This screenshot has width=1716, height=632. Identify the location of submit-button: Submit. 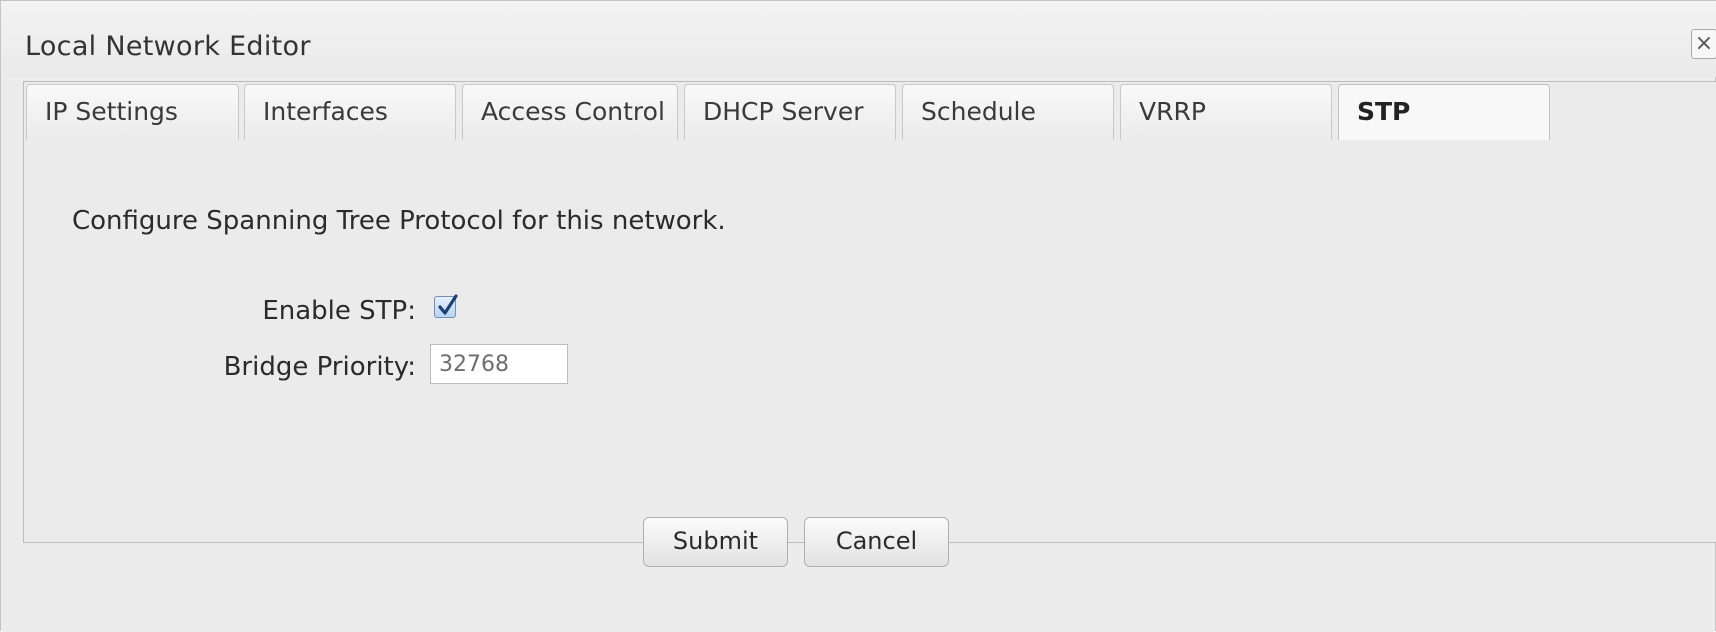
(715, 542).